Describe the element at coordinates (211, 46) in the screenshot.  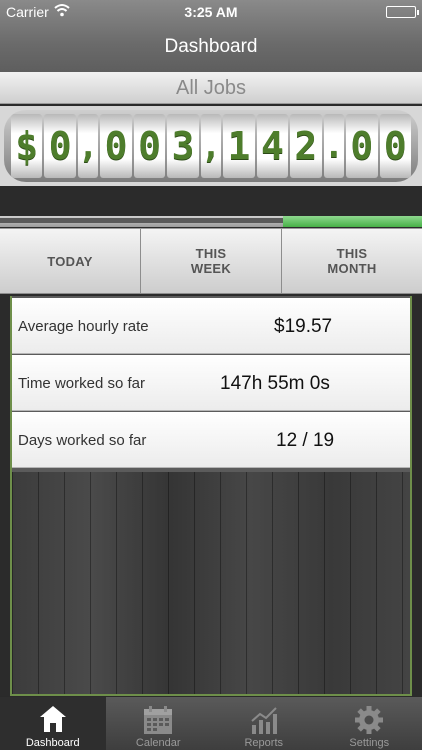
I see `page-title: Dashboard` at that location.